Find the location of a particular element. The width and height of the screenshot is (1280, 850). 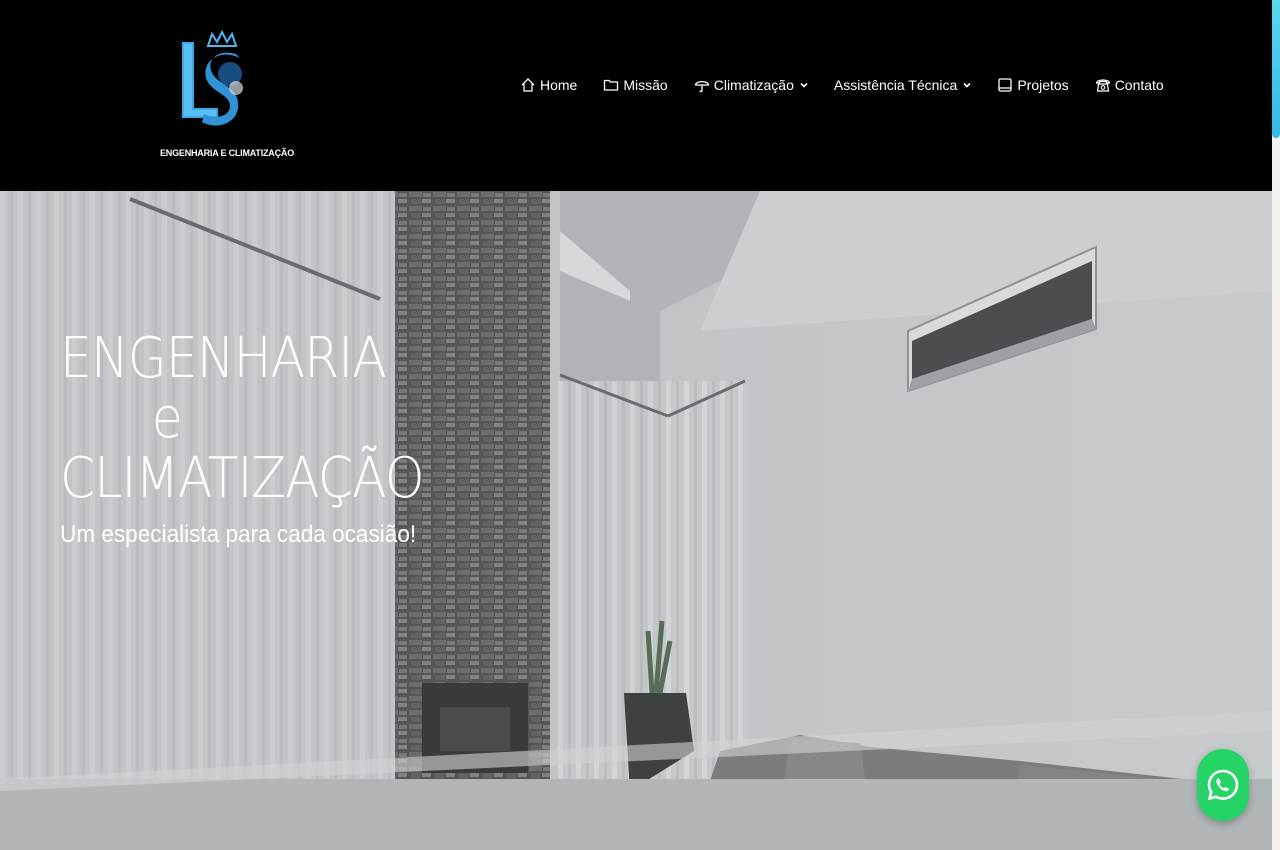

nav-item-assistencia-tecnica: Assistência Técnica is located at coordinates (902, 85).